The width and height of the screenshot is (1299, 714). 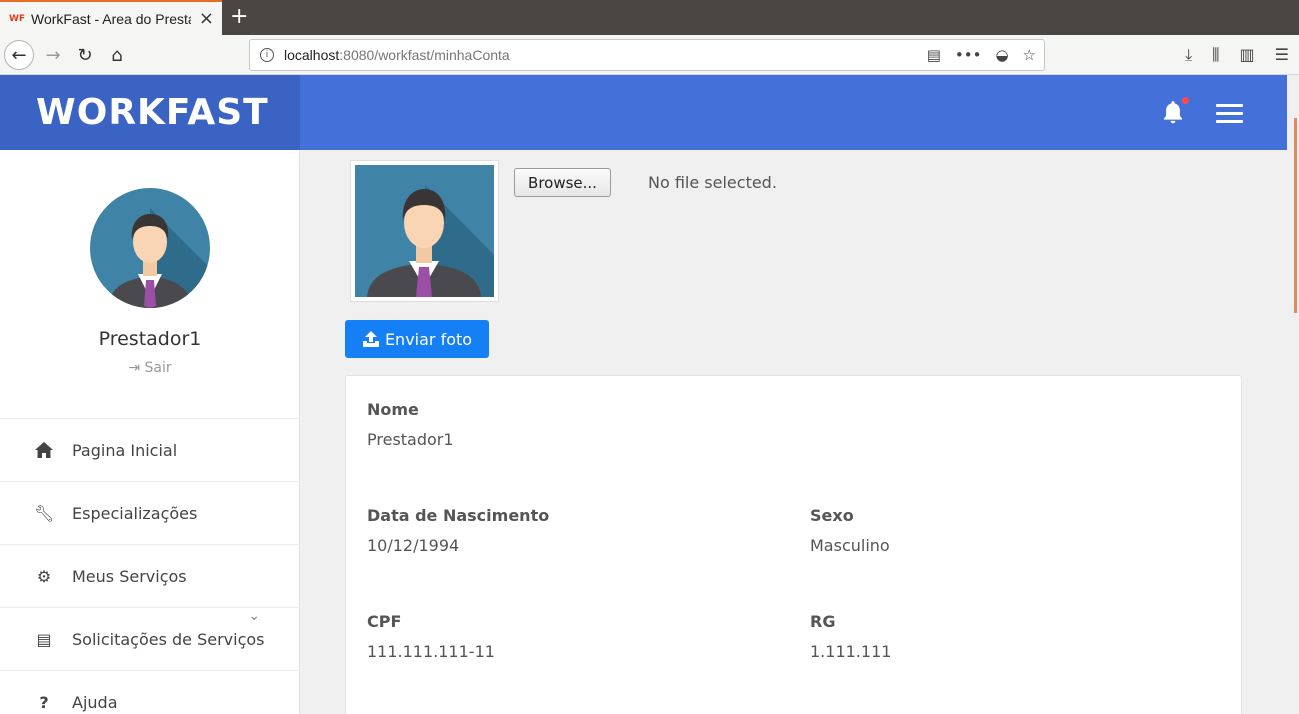 I want to click on sidebar-toggle-icon: ▥, so click(x=1247, y=55).